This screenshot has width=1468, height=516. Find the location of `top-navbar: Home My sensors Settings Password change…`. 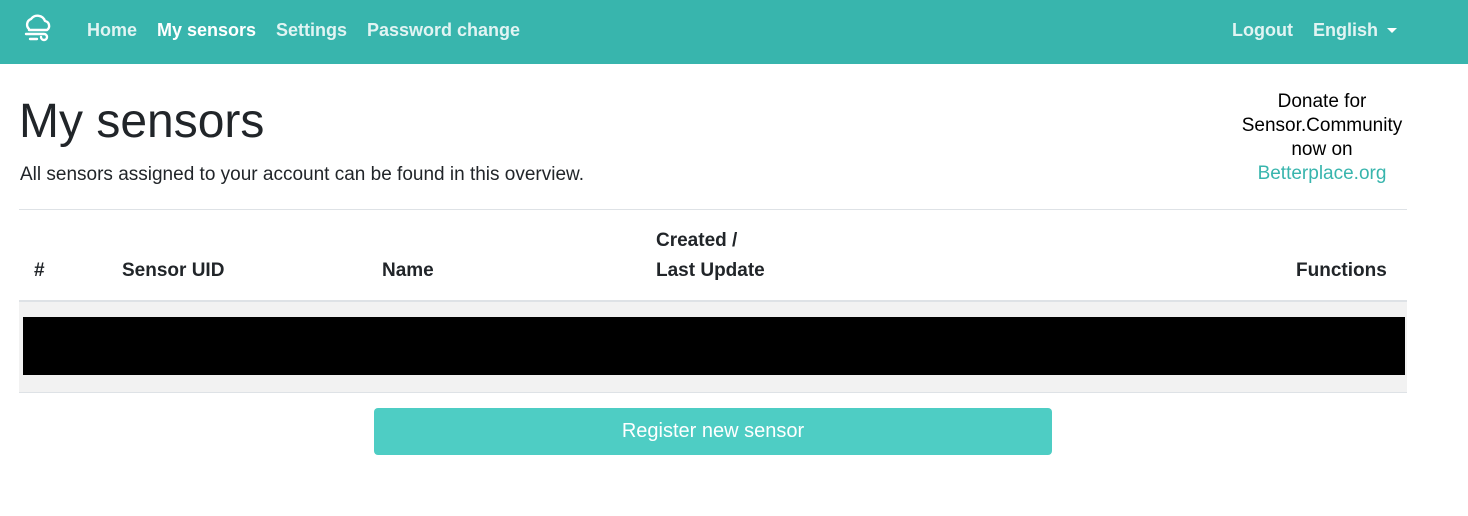

top-navbar: Home My sensors Settings Password change… is located at coordinates (734, 32).